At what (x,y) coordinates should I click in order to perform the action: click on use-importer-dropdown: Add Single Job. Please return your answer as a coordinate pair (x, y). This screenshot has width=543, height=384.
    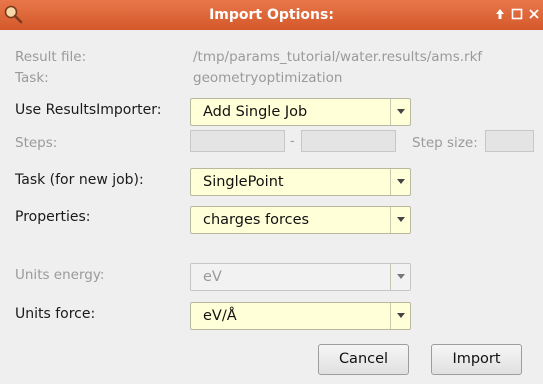
    Looking at the image, I should click on (300, 112).